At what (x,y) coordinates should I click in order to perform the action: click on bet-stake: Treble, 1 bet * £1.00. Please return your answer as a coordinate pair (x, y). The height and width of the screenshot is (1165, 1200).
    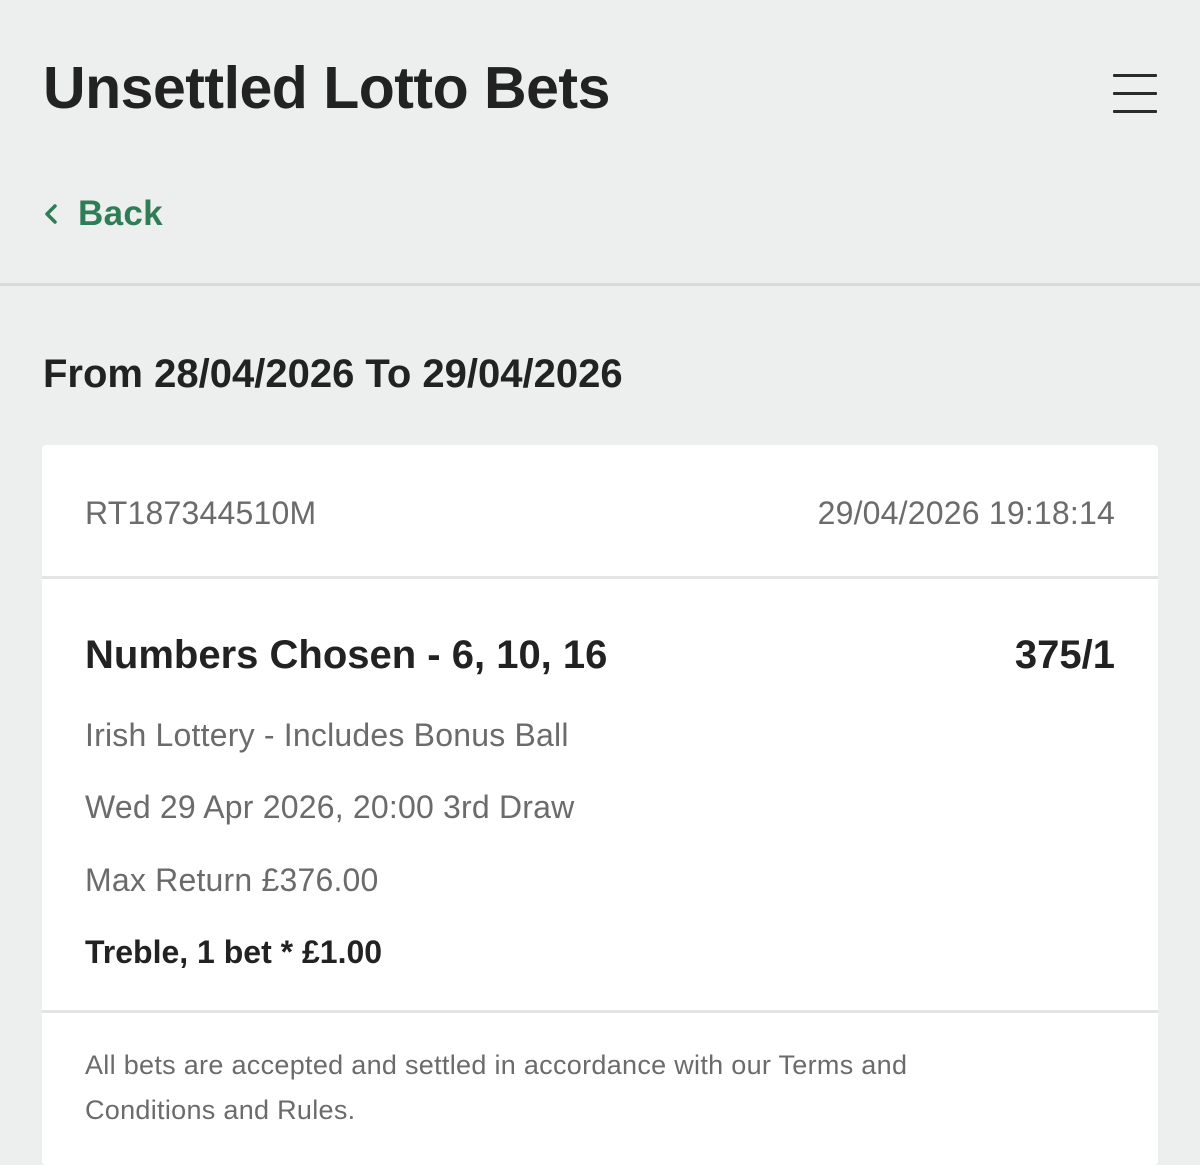
    Looking at the image, I should click on (234, 952).